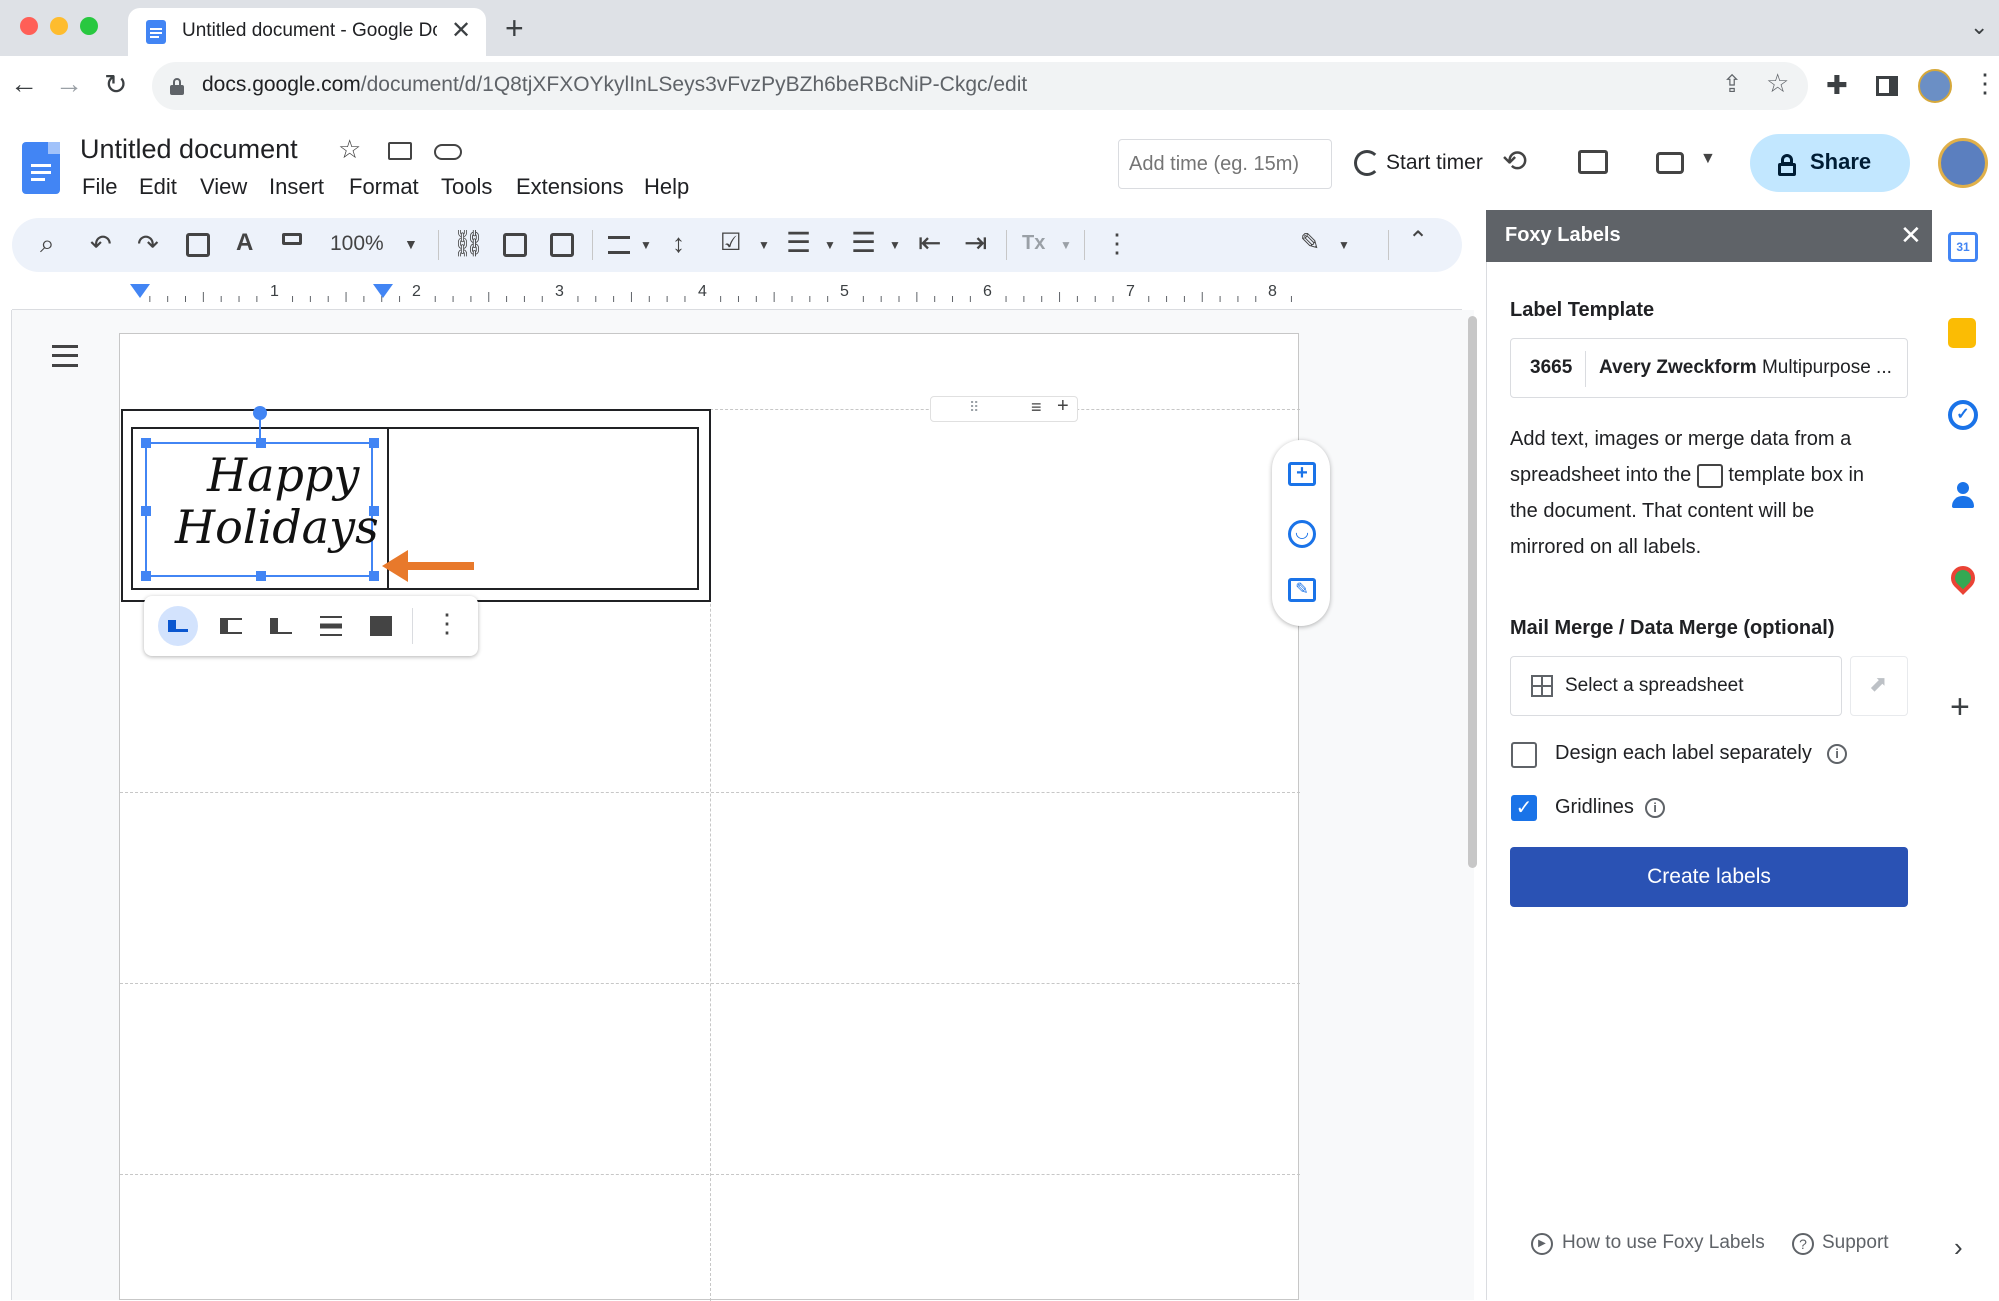 The width and height of the screenshot is (1999, 1301). What do you see at coordinates (1855, 1243) in the screenshot?
I see `support-link: Support` at bounding box center [1855, 1243].